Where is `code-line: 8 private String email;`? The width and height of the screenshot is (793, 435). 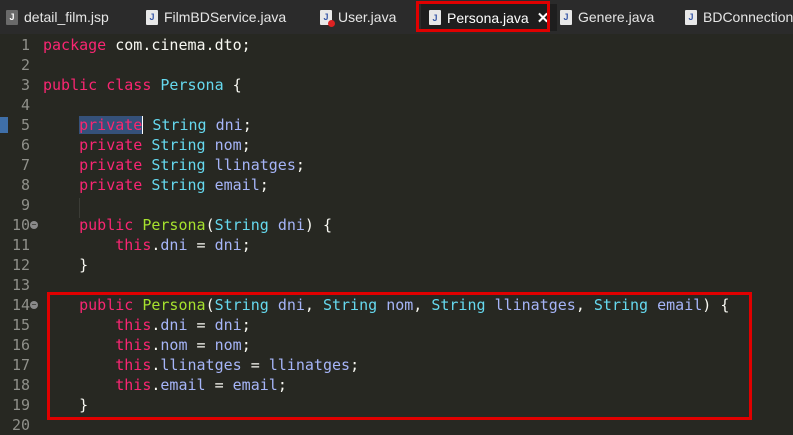 code-line: 8 private String email; is located at coordinates (396, 185).